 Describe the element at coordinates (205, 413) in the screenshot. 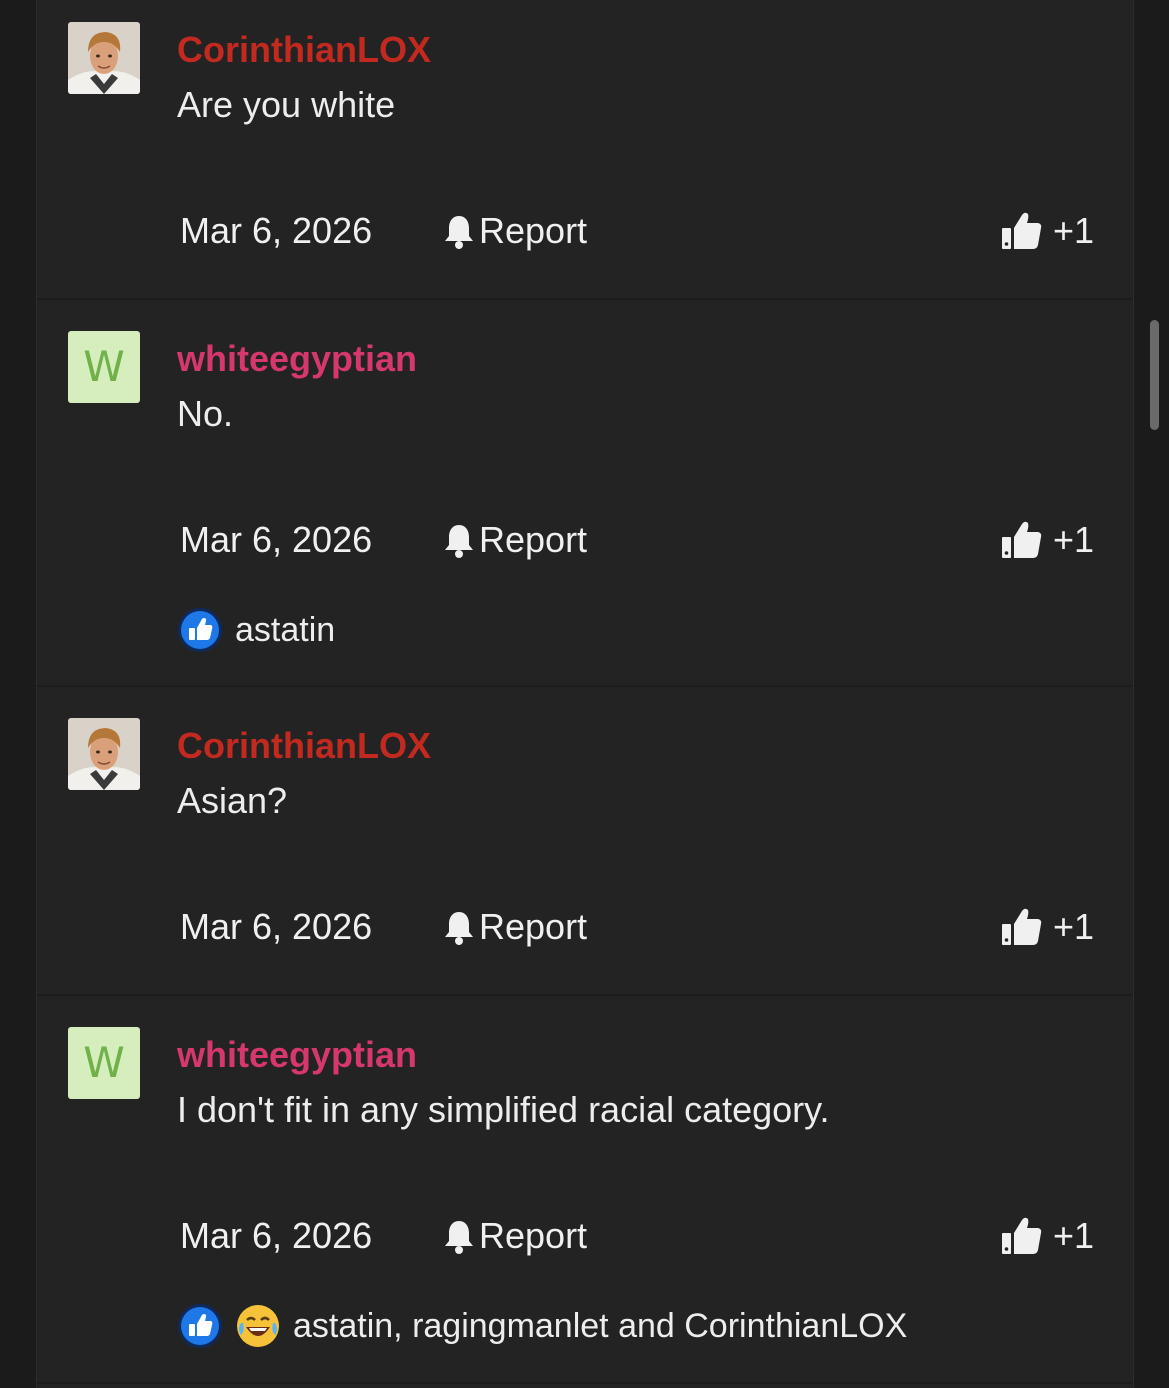

I see `comment-text: No.` at that location.